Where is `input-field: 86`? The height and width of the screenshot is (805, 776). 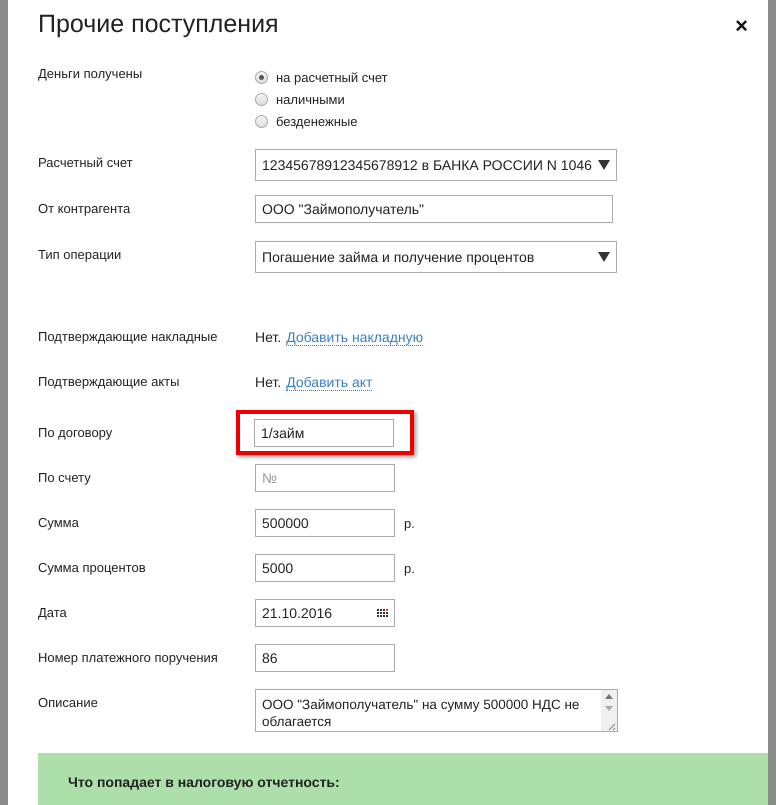
input-field: 86 is located at coordinates (325, 658).